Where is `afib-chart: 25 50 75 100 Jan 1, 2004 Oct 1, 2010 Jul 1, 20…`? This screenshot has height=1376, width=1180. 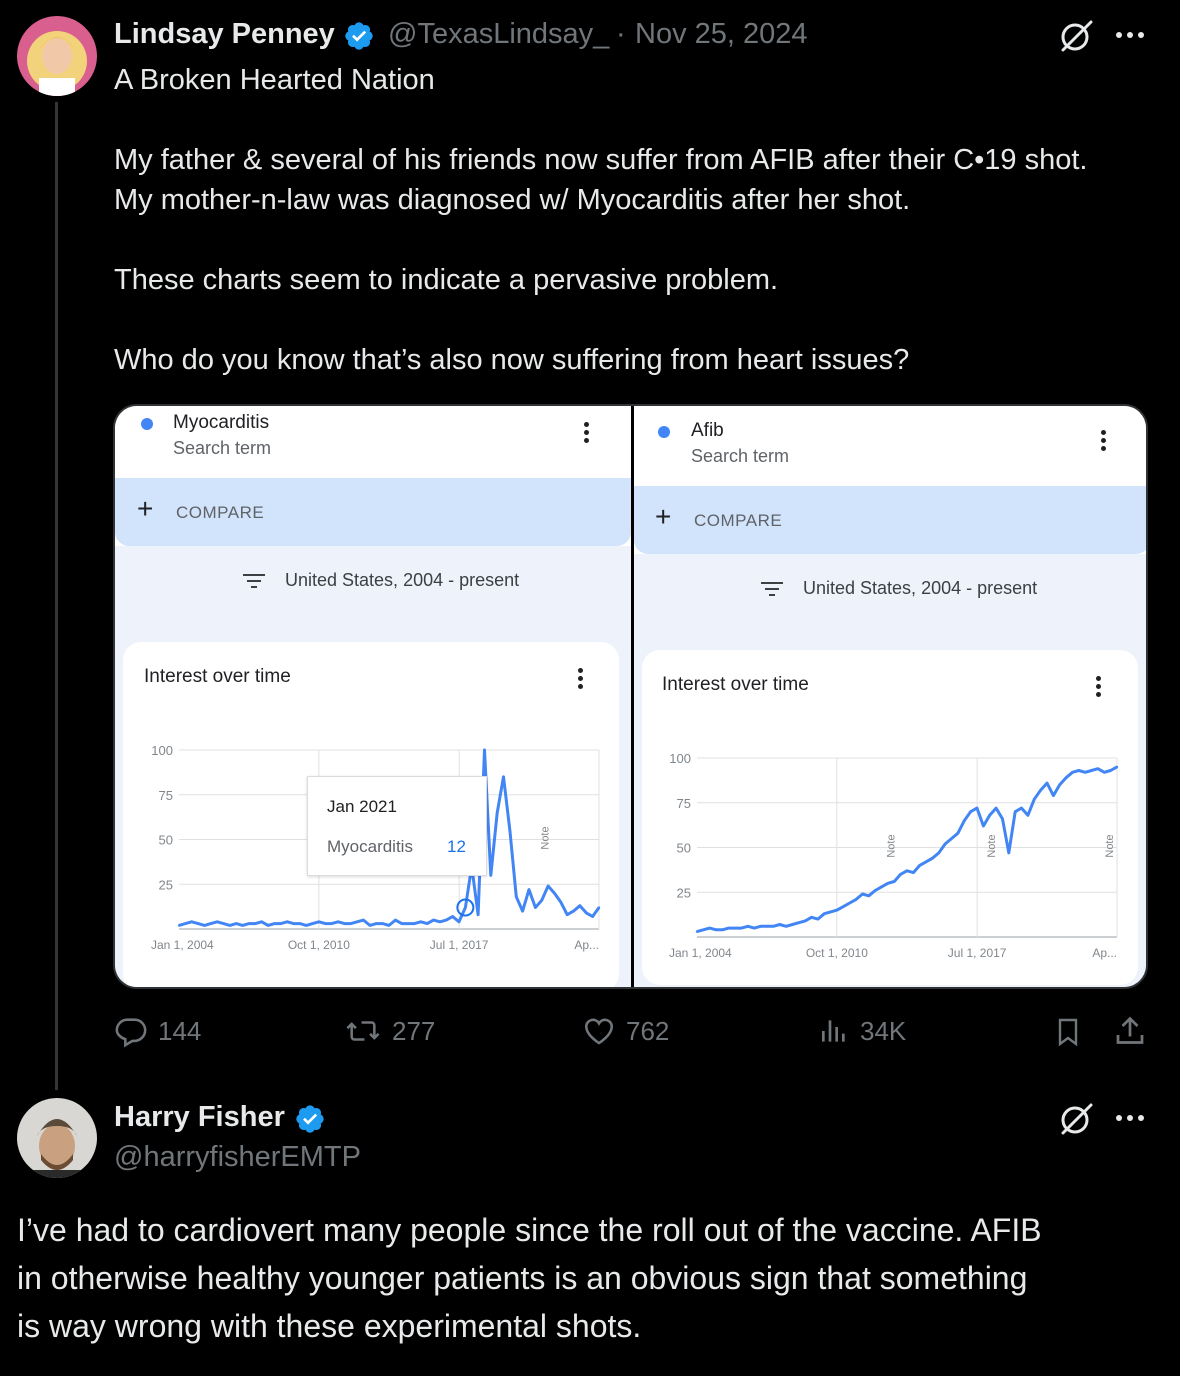 afib-chart: 25 50 75 100 Jan 1, 2004 Oct 1, 2010 Jul 1, 20… is located at coordinates (894, 855).